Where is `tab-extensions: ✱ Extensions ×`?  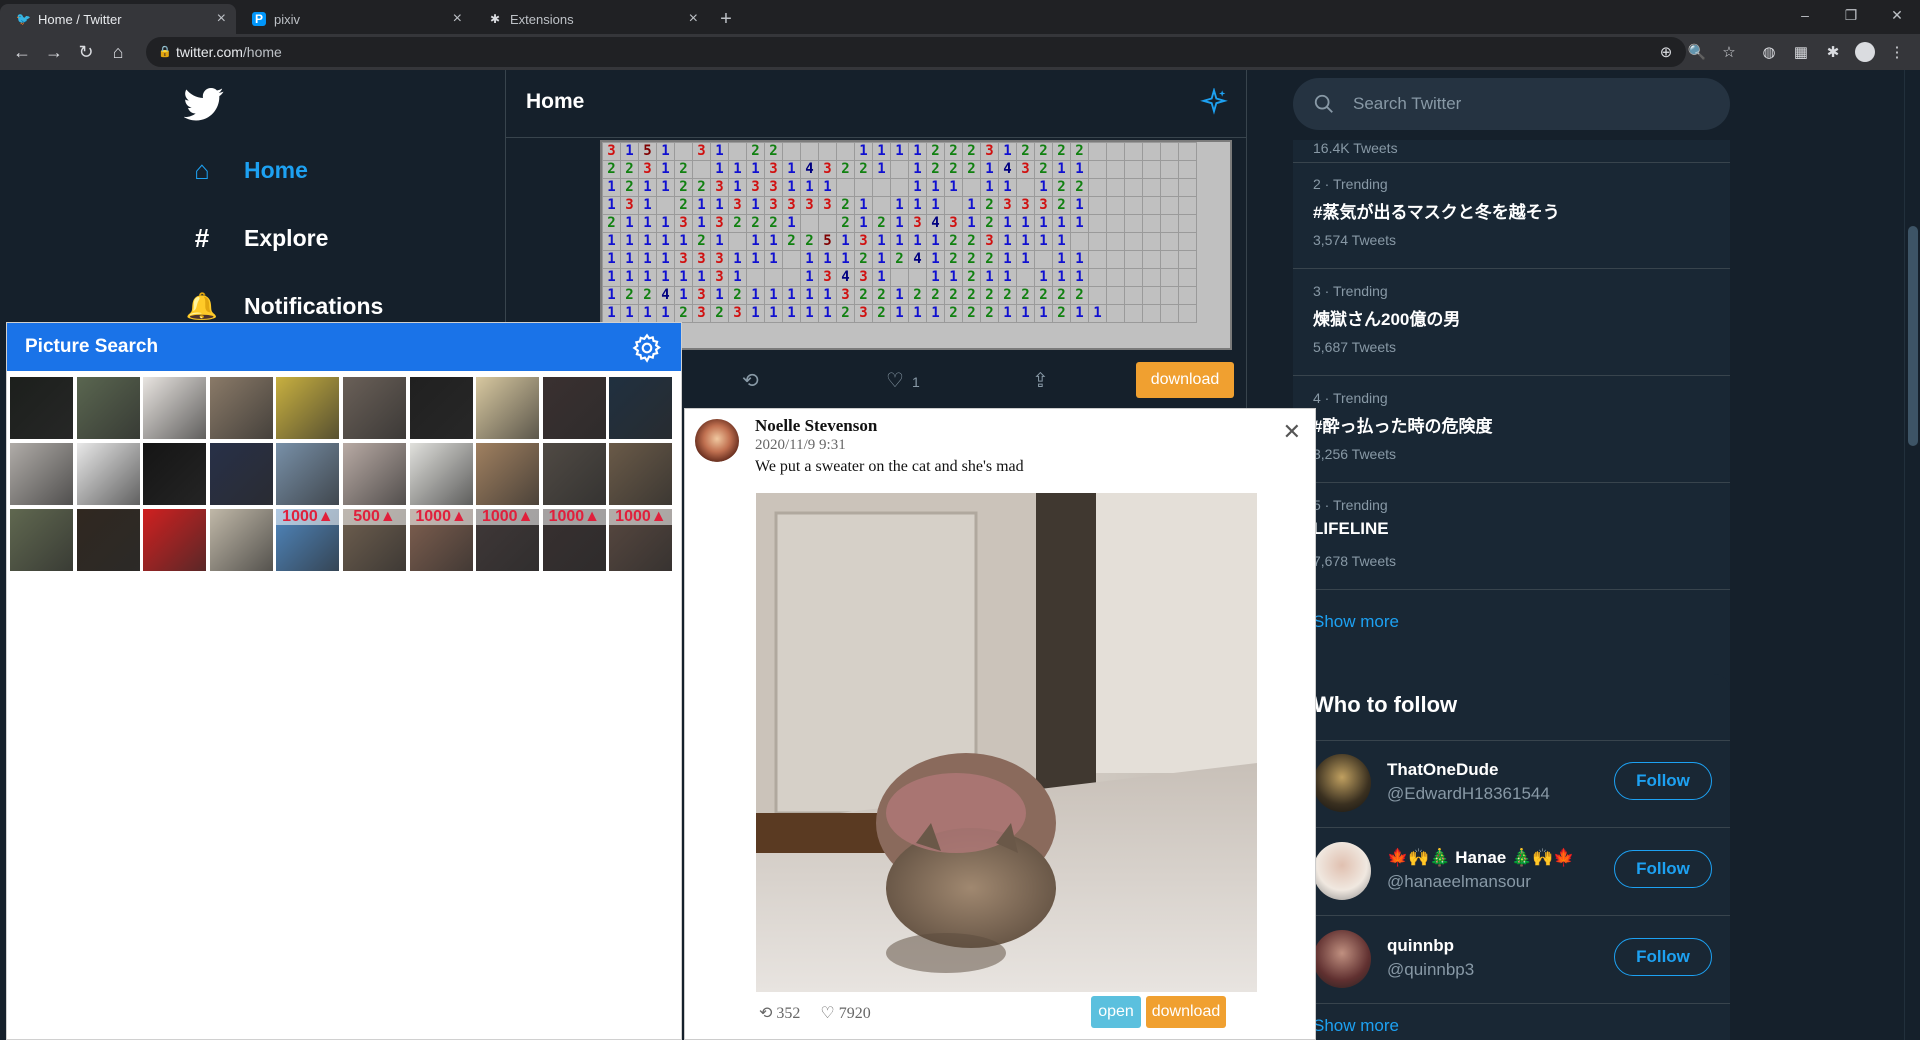
tab-extensions: ✱ Extensions × is located at coordinates (590, 19).